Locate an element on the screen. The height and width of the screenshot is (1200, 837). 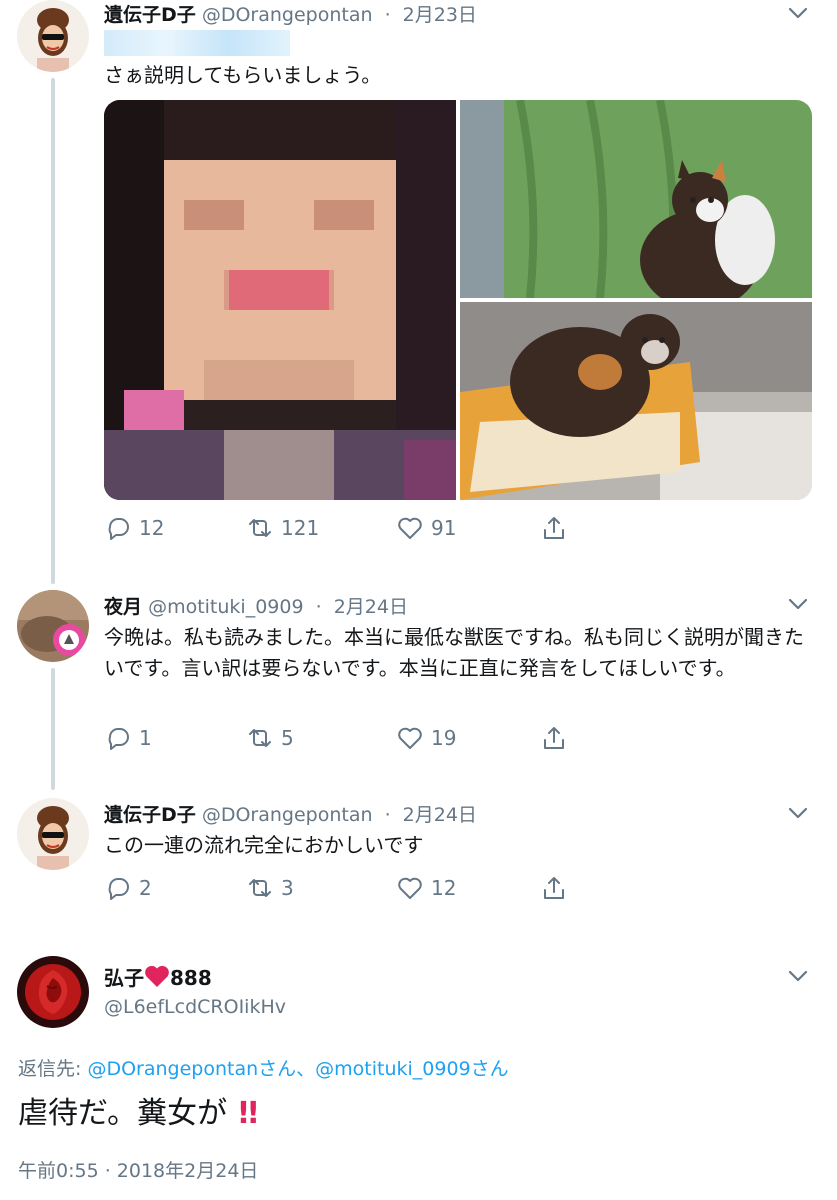
like-count: 12 is located at coordinates (444, 888).